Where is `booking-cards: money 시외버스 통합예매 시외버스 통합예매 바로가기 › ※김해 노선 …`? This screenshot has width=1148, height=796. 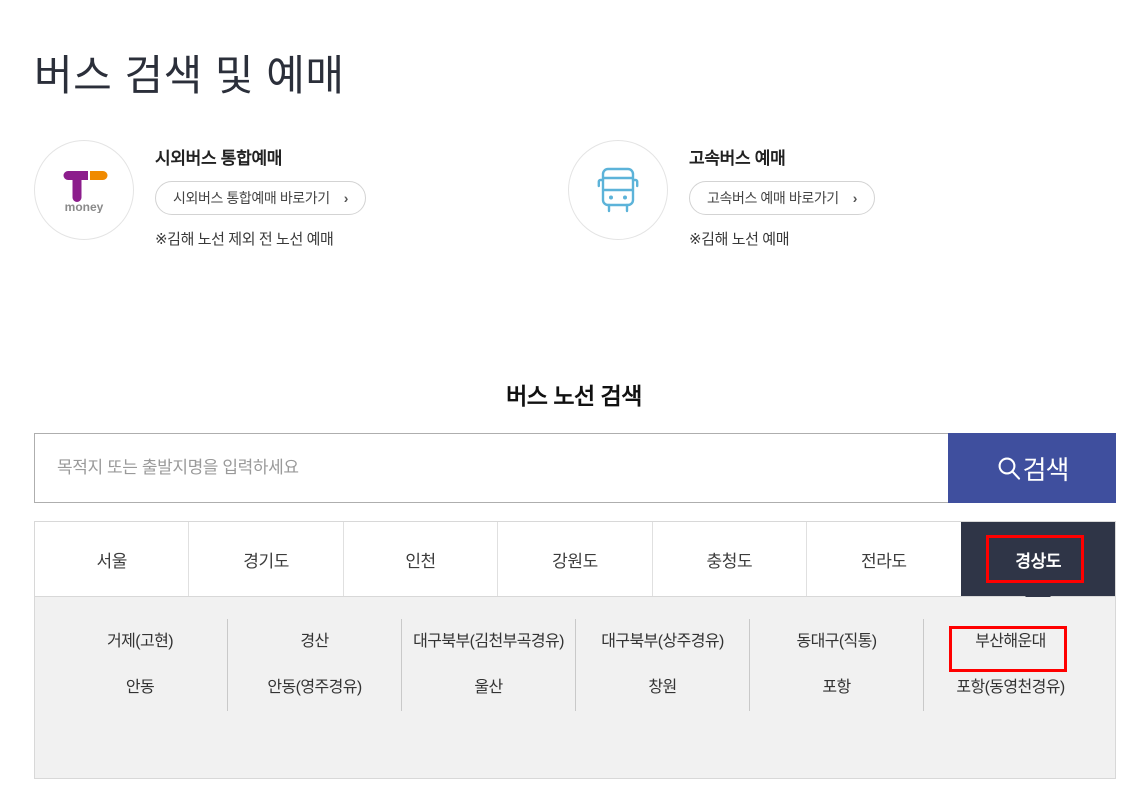
booking-cards: money 시외버스 통합예매 시외버스 통합예매 바로가기 › ※김해 노선 … is located at coordinates (574, 193).